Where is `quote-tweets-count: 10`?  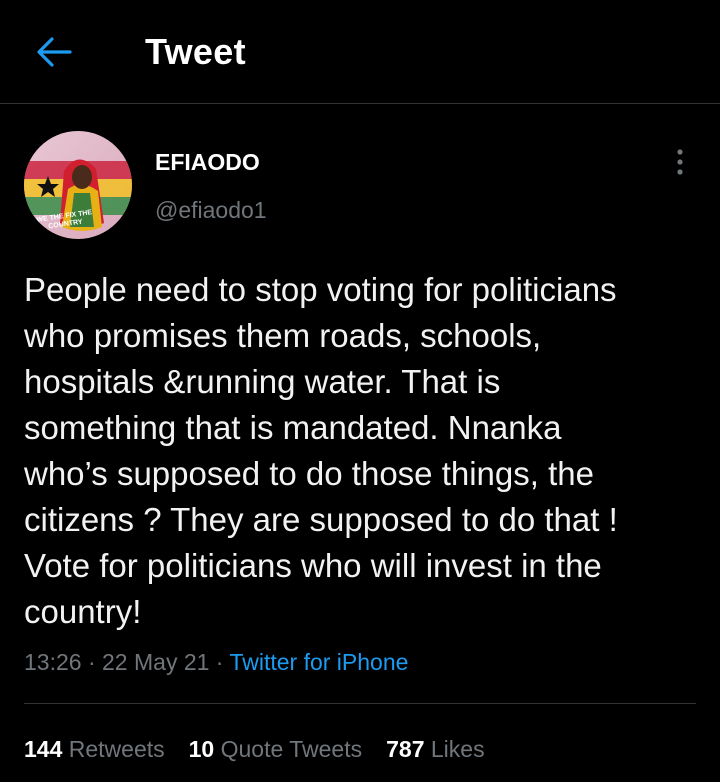 quote-tweets-count: 10 is located at coordinates (201, 749).